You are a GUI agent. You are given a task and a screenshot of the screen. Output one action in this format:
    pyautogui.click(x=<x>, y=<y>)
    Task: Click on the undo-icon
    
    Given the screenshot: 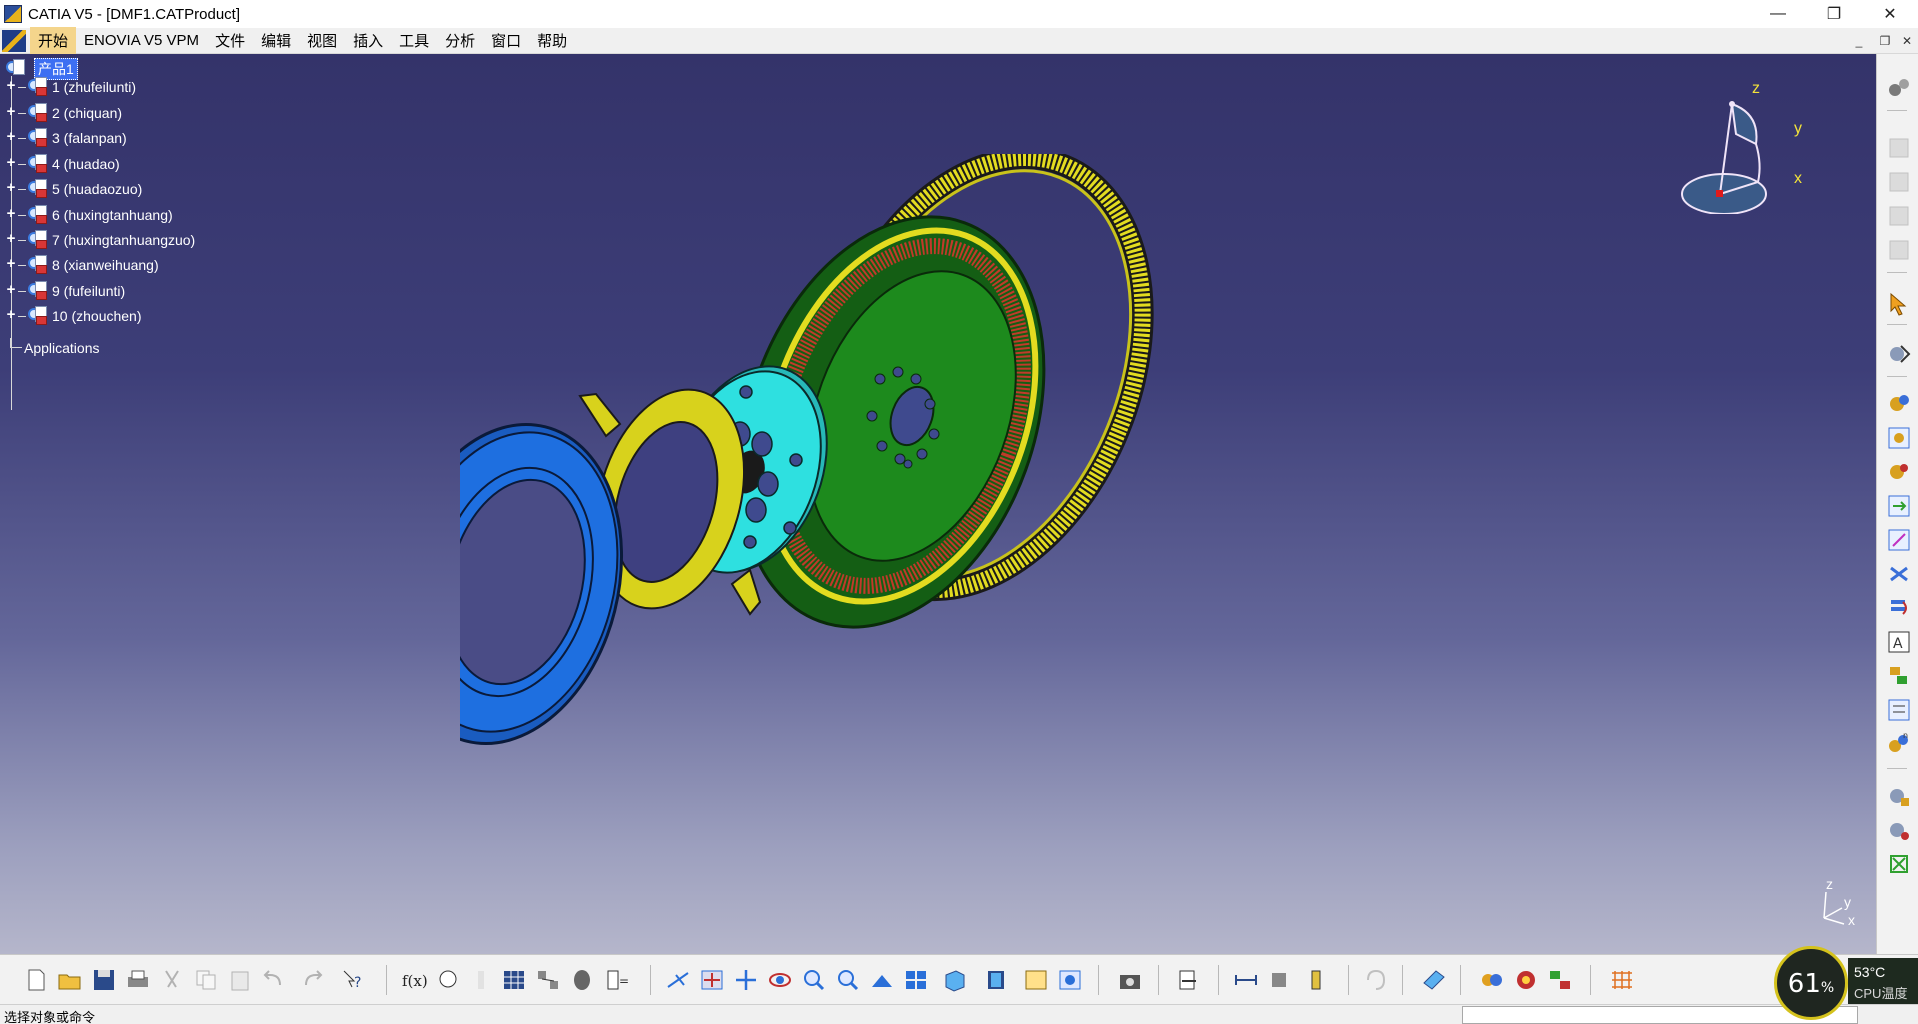 What is the action you would take?
    pyautogui.click(x=274, y=980)
    